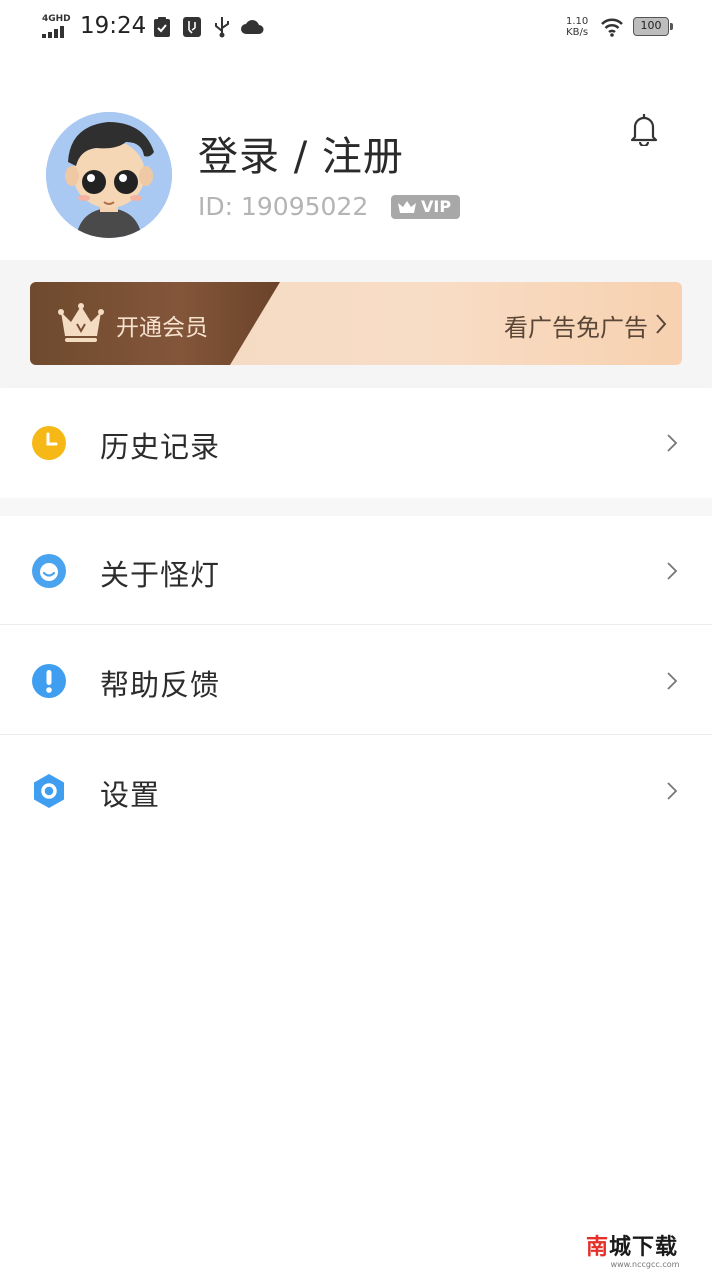  Describe the element at coordinates (356, 791) in the screenshot. I see `menu-item-settings: 设置` at that location.